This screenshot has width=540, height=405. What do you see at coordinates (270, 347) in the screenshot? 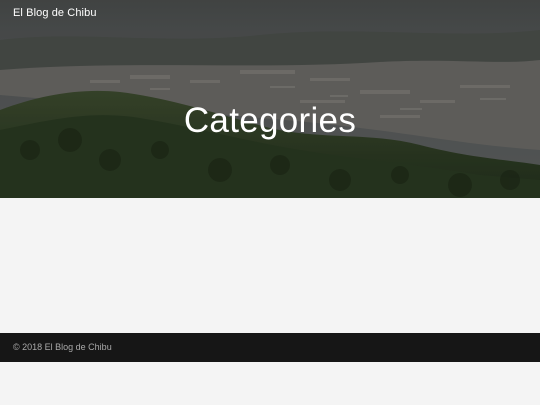
I see `site-footer: © 2018 El Blog de Chibu` at bounding box center [270, 347].